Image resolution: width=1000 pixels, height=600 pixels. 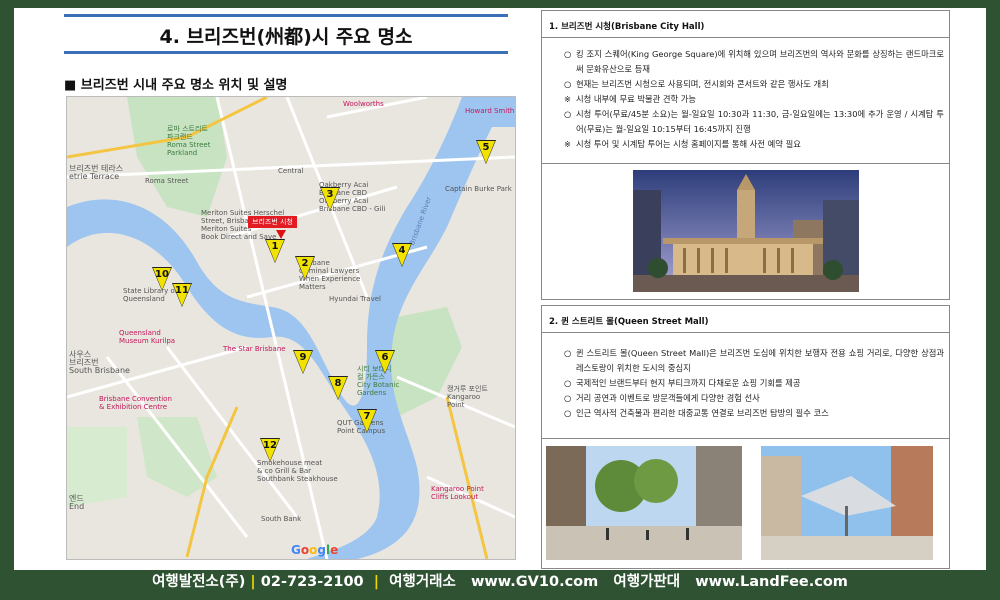 I want to click on bullet-item: ○ 국제적인 브랜드부터 현지 부티크까지 다채로운 쇼핑 기회를 제공, so click(x=754, y=383).